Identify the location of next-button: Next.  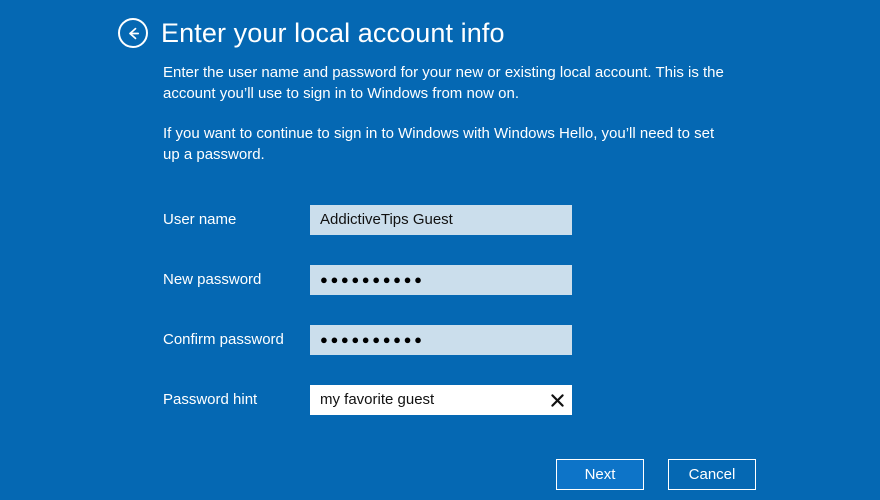
(600, 474).